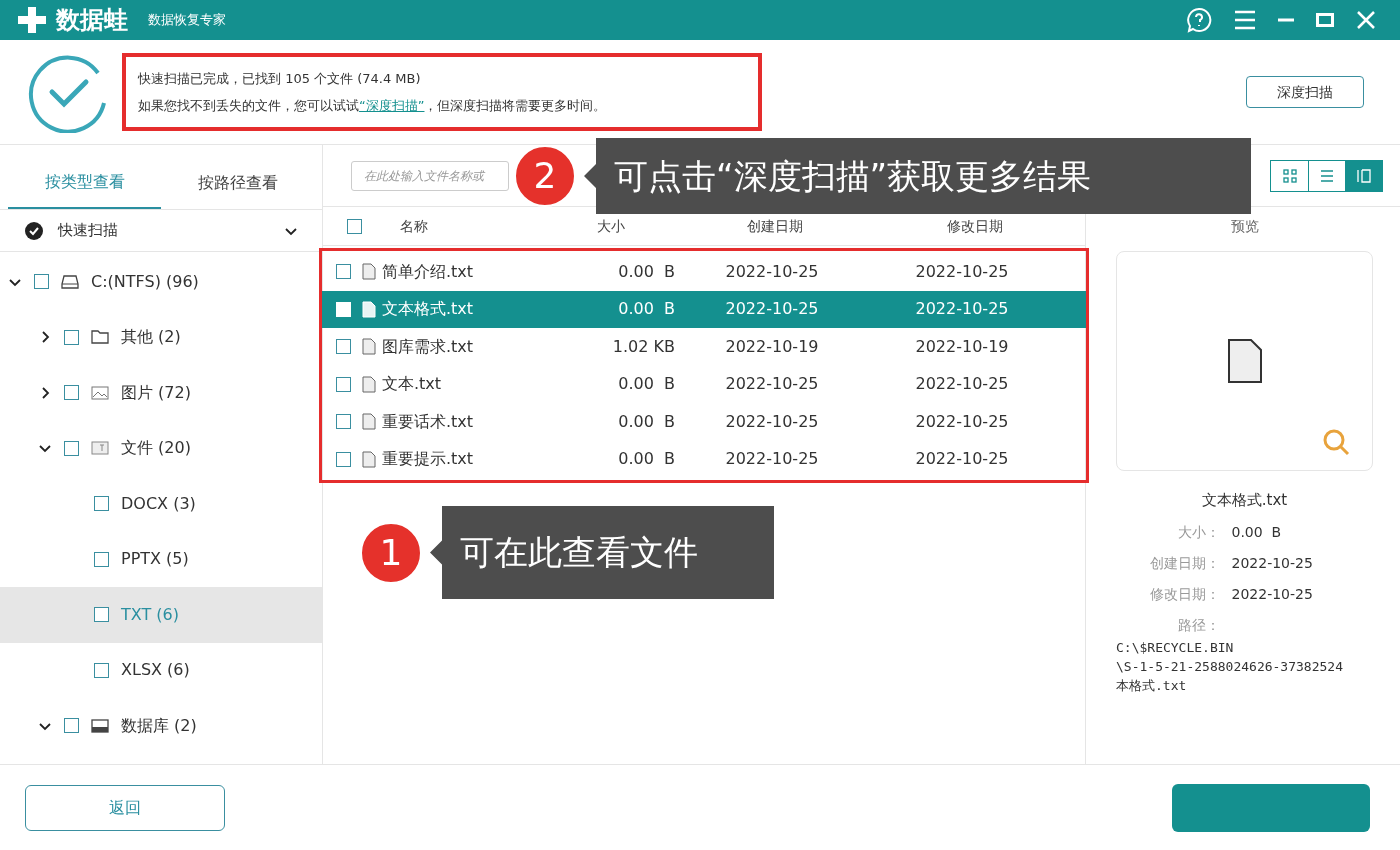  What do you see at coordinates (704, 347) in the screenshot?
I see `file-row: 图库需求.txt 1.02 KB 2022-10-19 2022-10-19` at bounding box center [704, 347].